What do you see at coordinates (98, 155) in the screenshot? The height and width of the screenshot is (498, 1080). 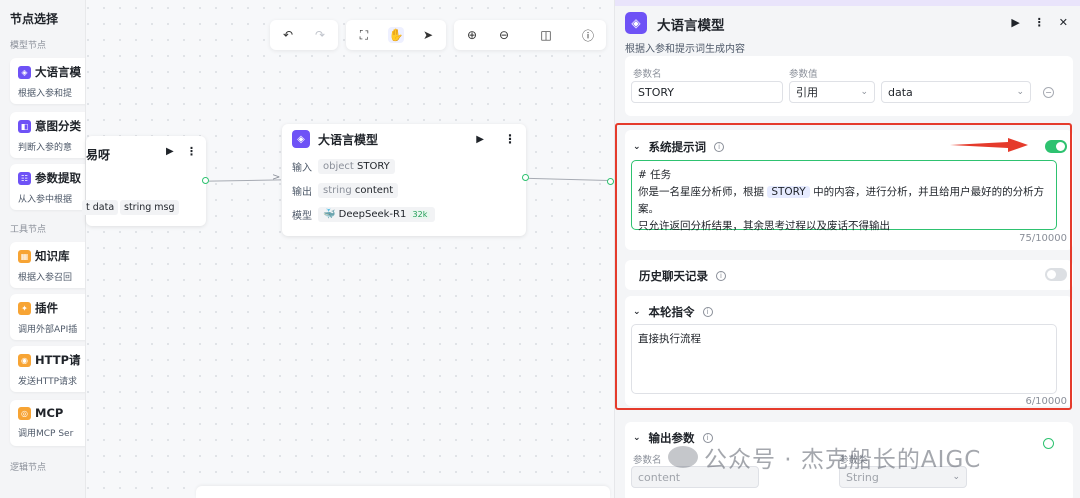 I see `node-title: 易呀` at bounding box center [98, 155].